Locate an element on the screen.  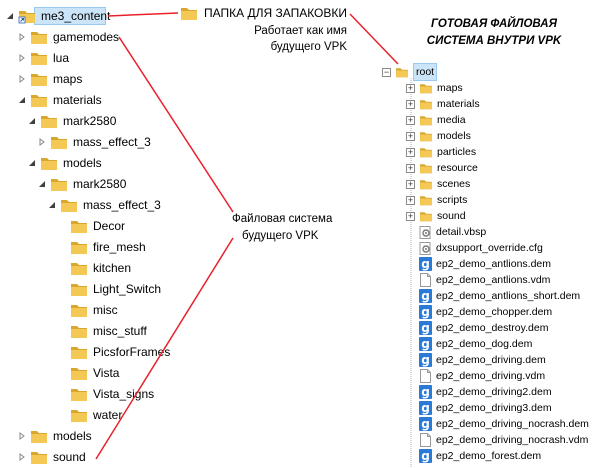
vpk-file-dem: g ep2_demo_forest.dem is located at coordinates (480, 456).